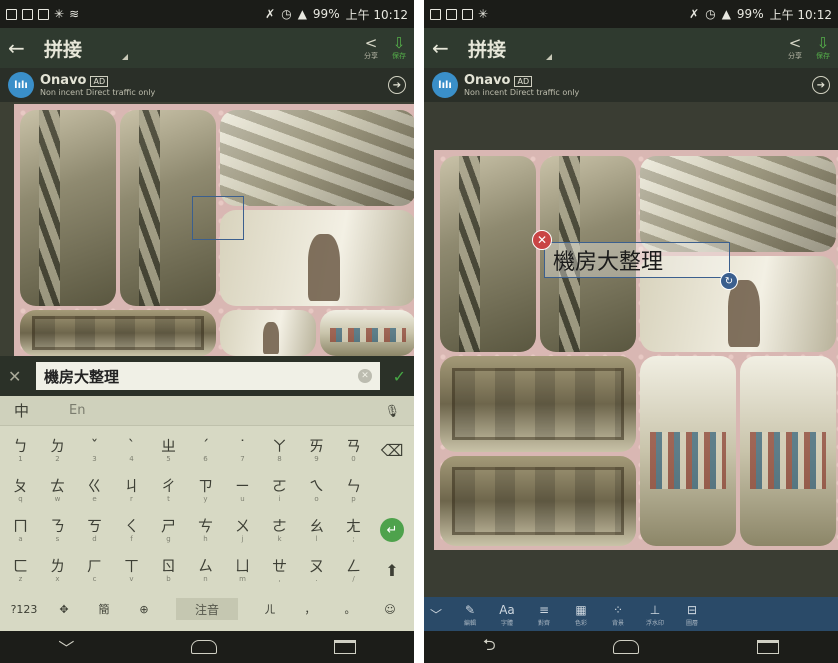  Describe the element at coordinates (64, 609) in the screenshot. I see `cursor-move-icon: ✥` at that location.